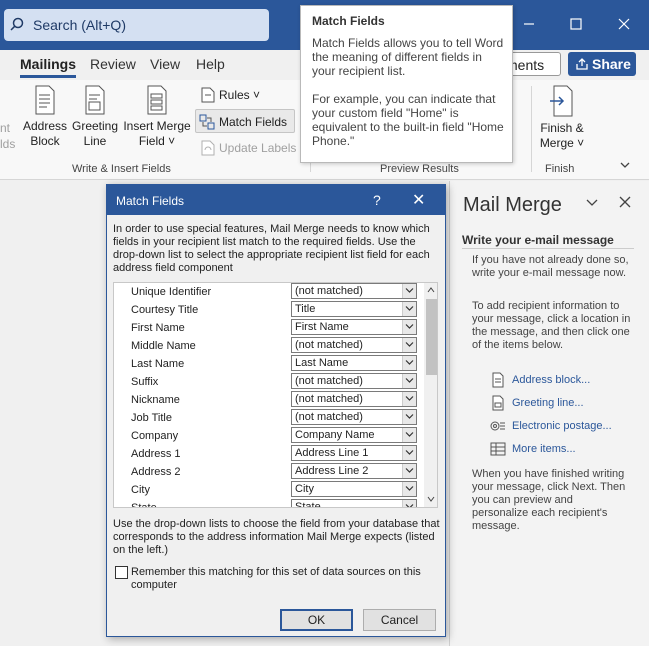  I want to click on dropdown-value: Company Name, so click(335, 435).